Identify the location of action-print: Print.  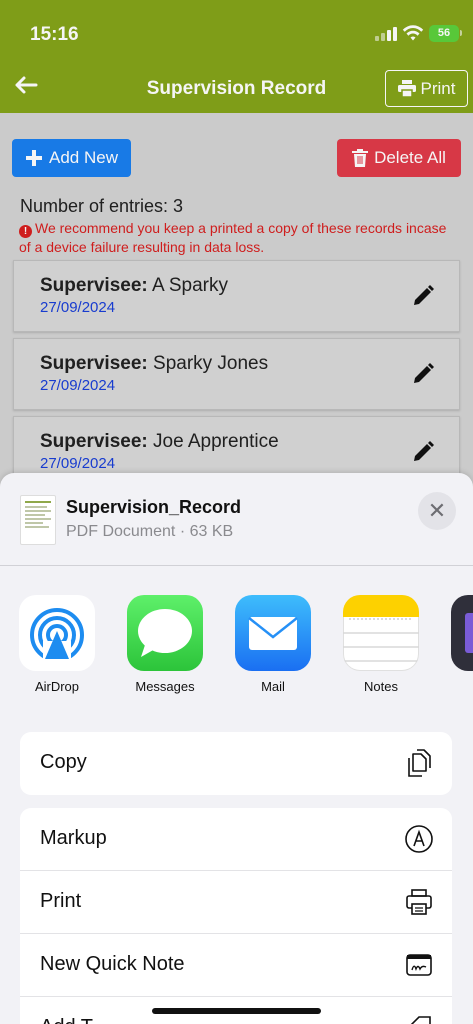
(236, 902).